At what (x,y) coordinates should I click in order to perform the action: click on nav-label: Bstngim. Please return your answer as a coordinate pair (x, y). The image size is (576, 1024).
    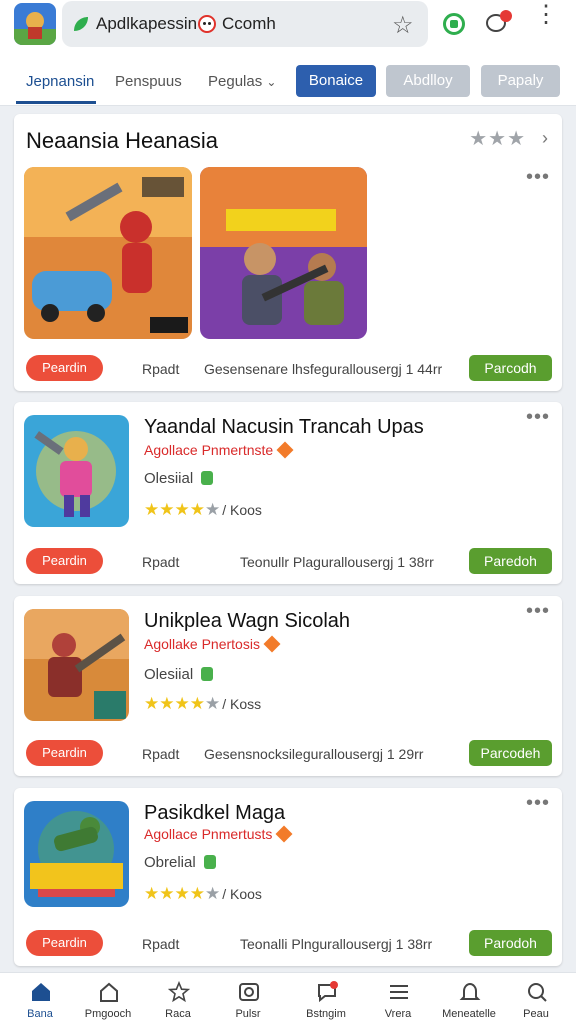
    Looking at the image, I should click on (326, 1014).